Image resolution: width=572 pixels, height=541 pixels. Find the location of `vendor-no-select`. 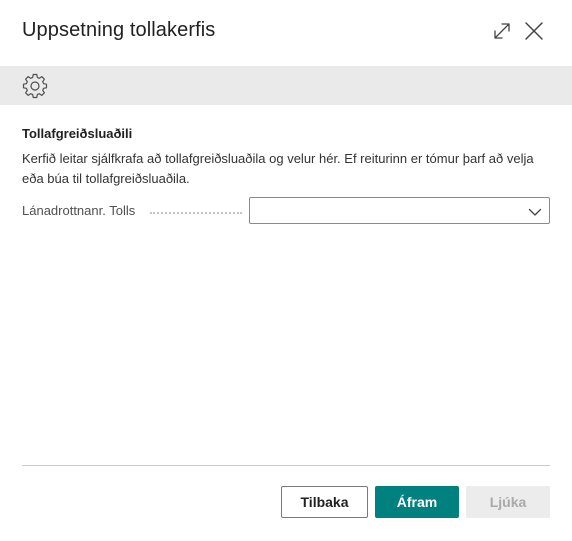

vendor-no-select is located at coordinates (399, 210).